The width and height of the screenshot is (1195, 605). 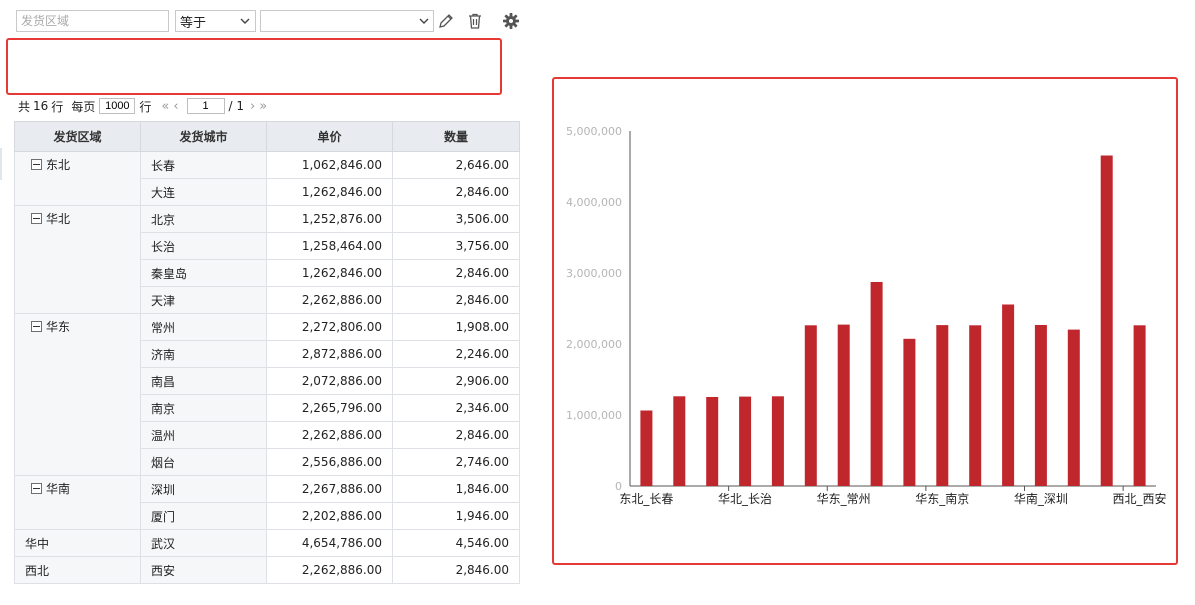 What do you see at coordinates (329, 462) in the screenshot?
I see `price-cell: 2,556,886.00` at bounding box center [329, 462].